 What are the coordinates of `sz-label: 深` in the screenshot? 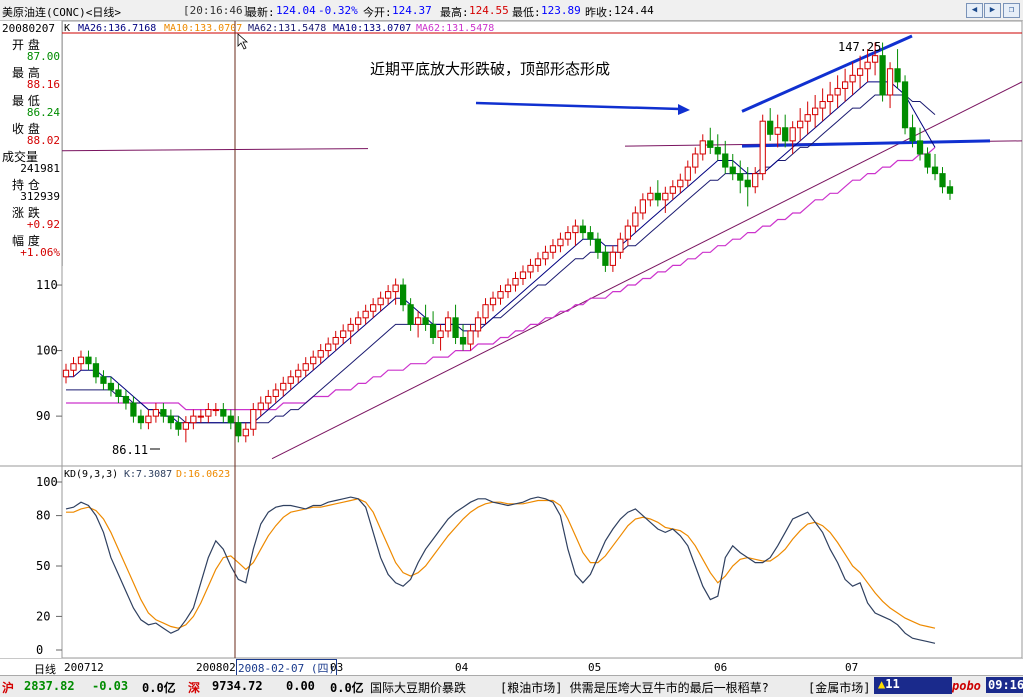 It's located at (194, 688).